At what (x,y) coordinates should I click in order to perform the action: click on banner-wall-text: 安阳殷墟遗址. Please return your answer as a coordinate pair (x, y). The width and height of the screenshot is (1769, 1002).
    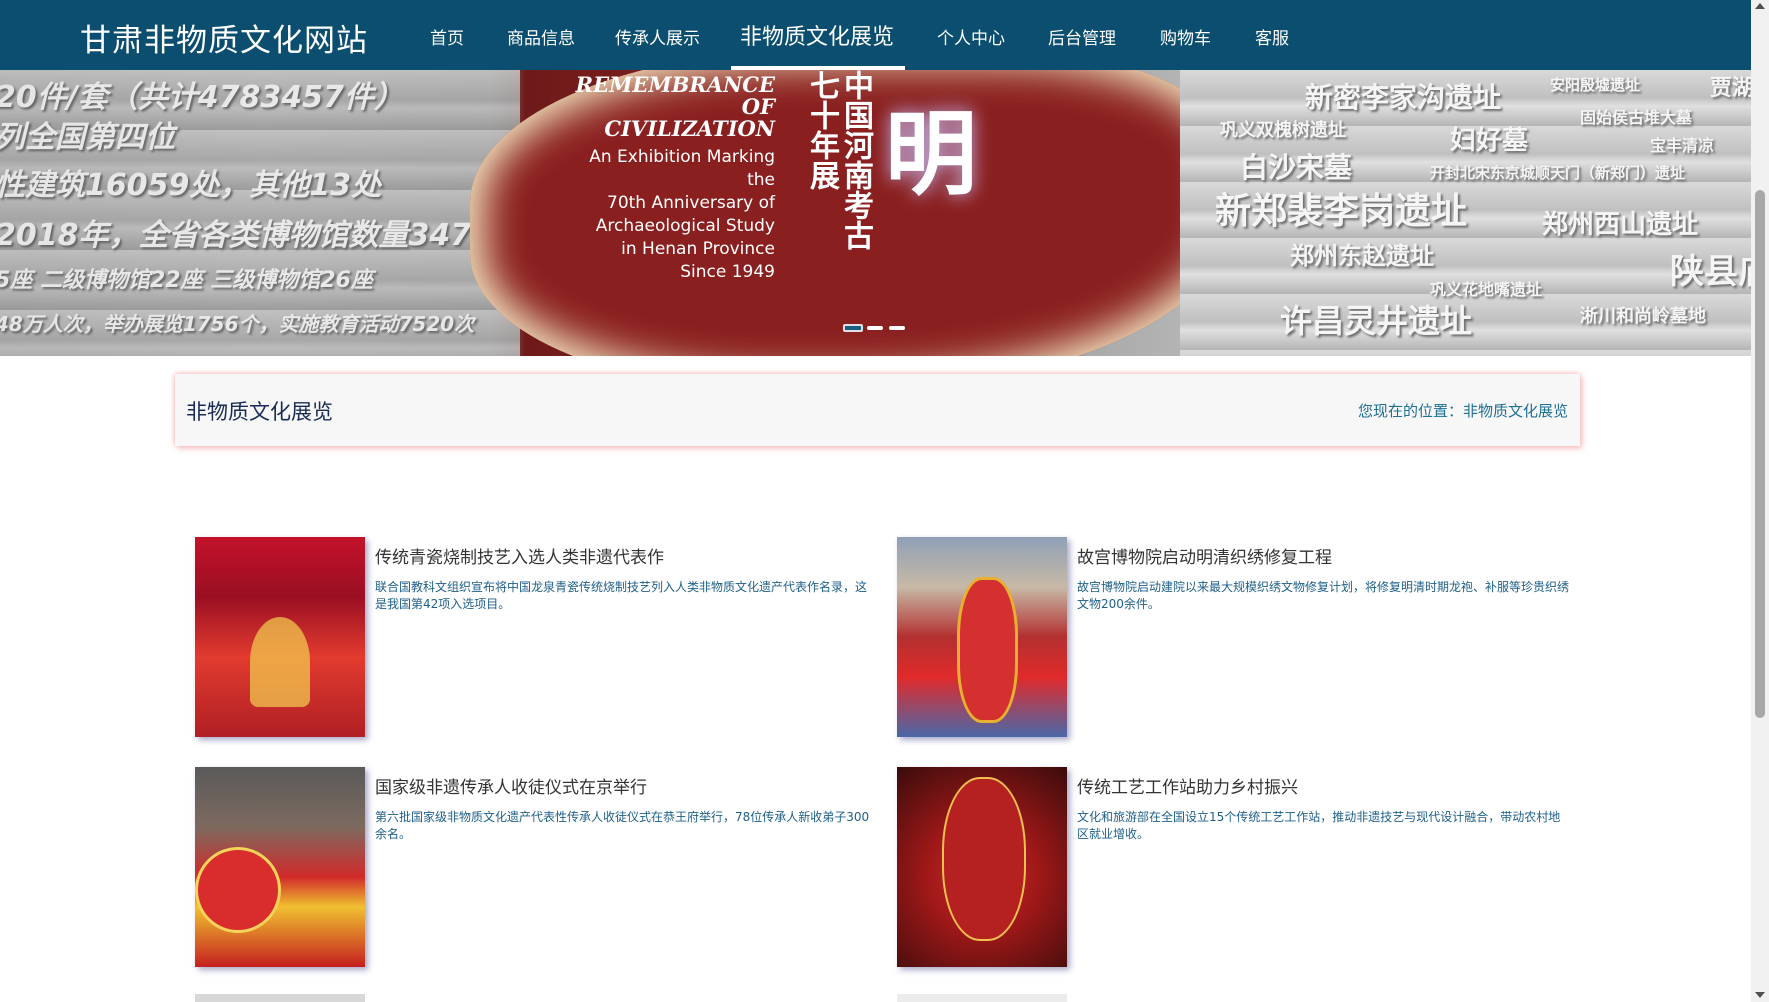
    Looking at the image, I should click on (1595, 85).